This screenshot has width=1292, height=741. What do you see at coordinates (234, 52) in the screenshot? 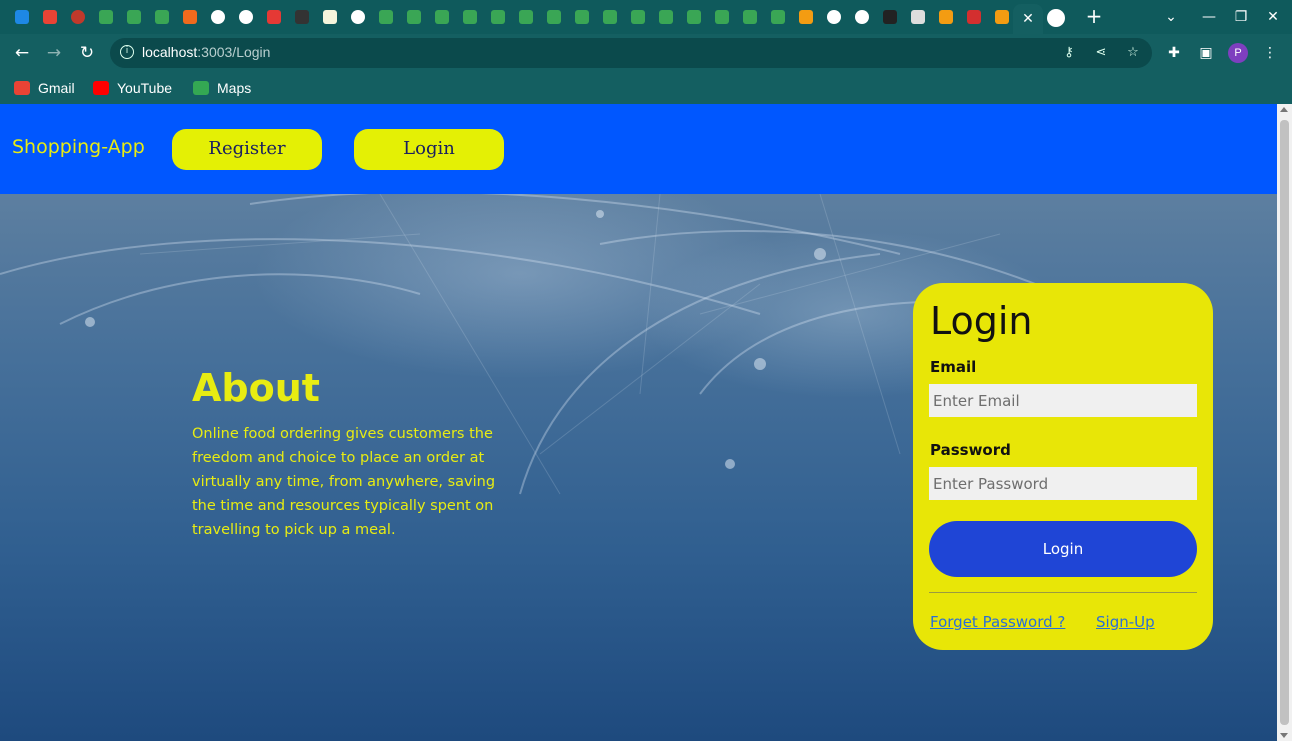
I see `url-path: :3003/Login` at bounding box center [234, 52].